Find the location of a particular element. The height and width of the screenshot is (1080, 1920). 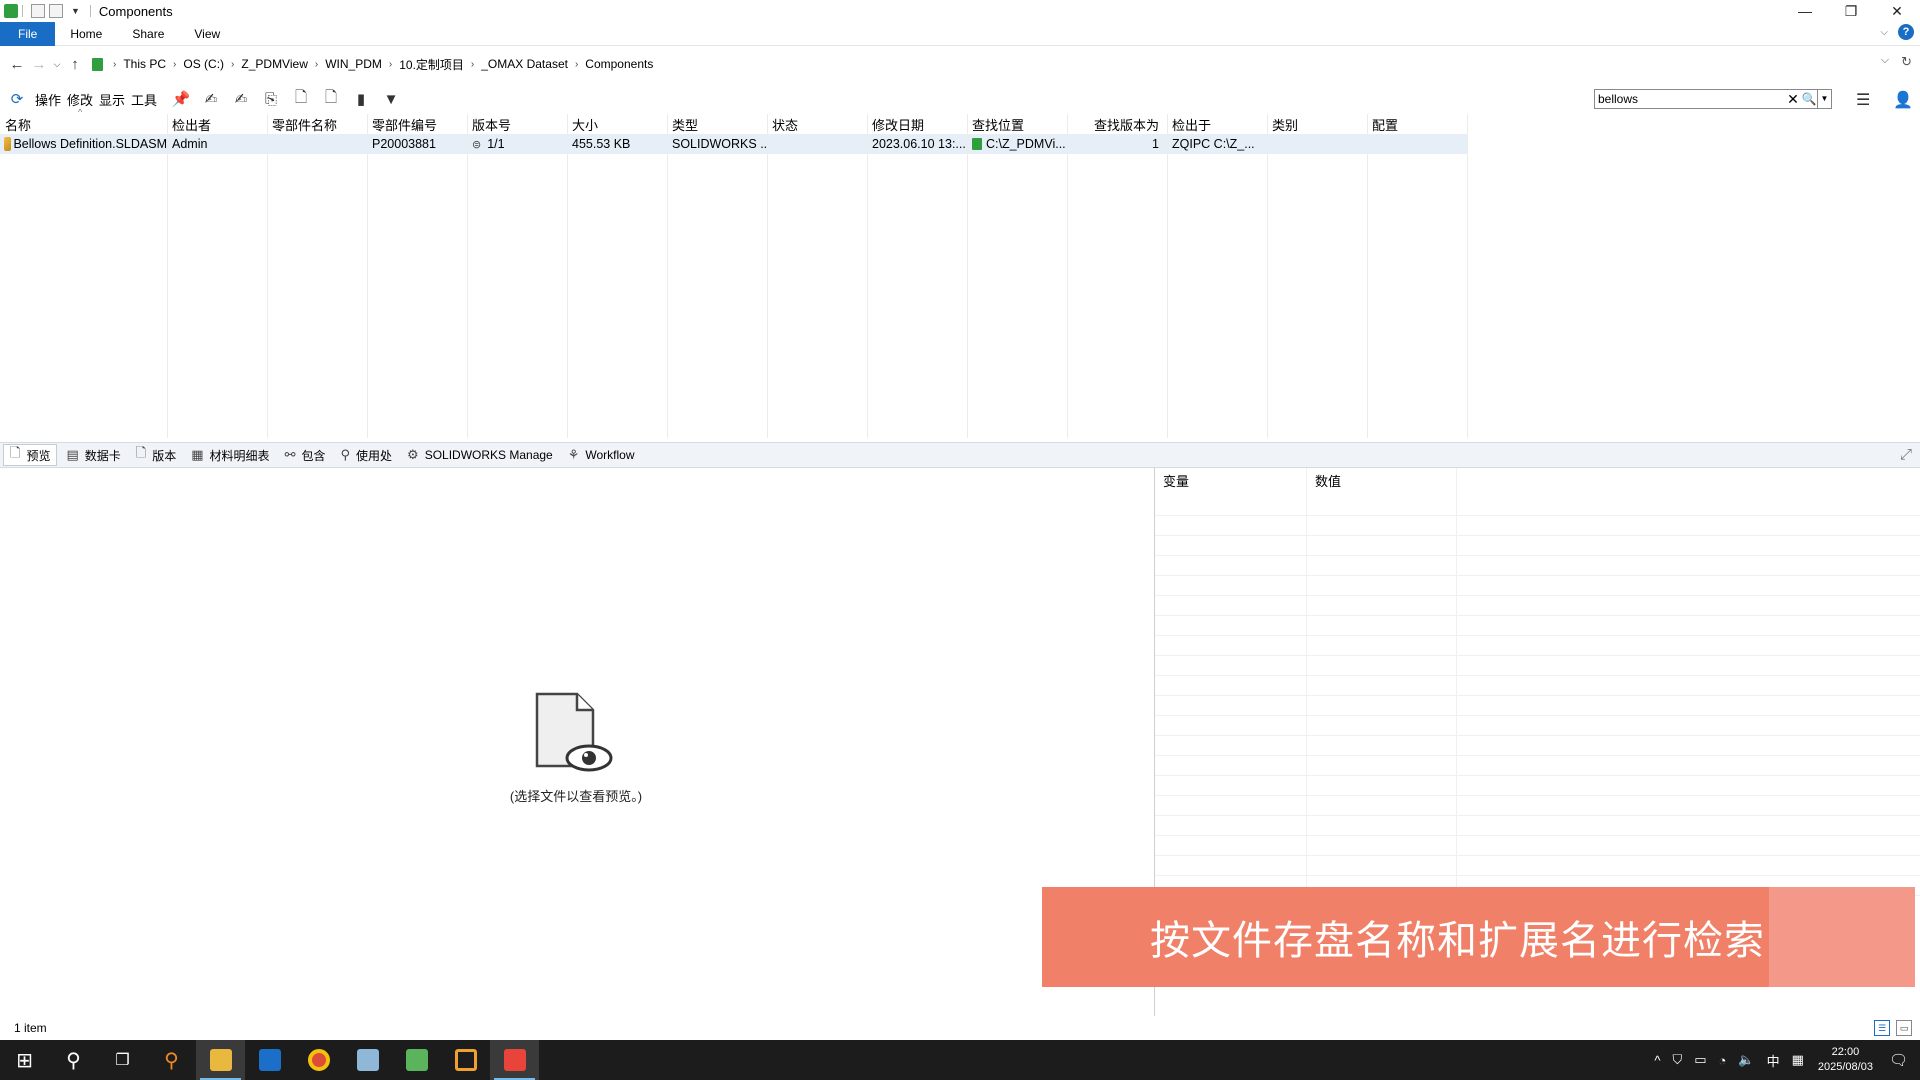

get-latest-icon: ⎘ is located at coordinates (271, 99).